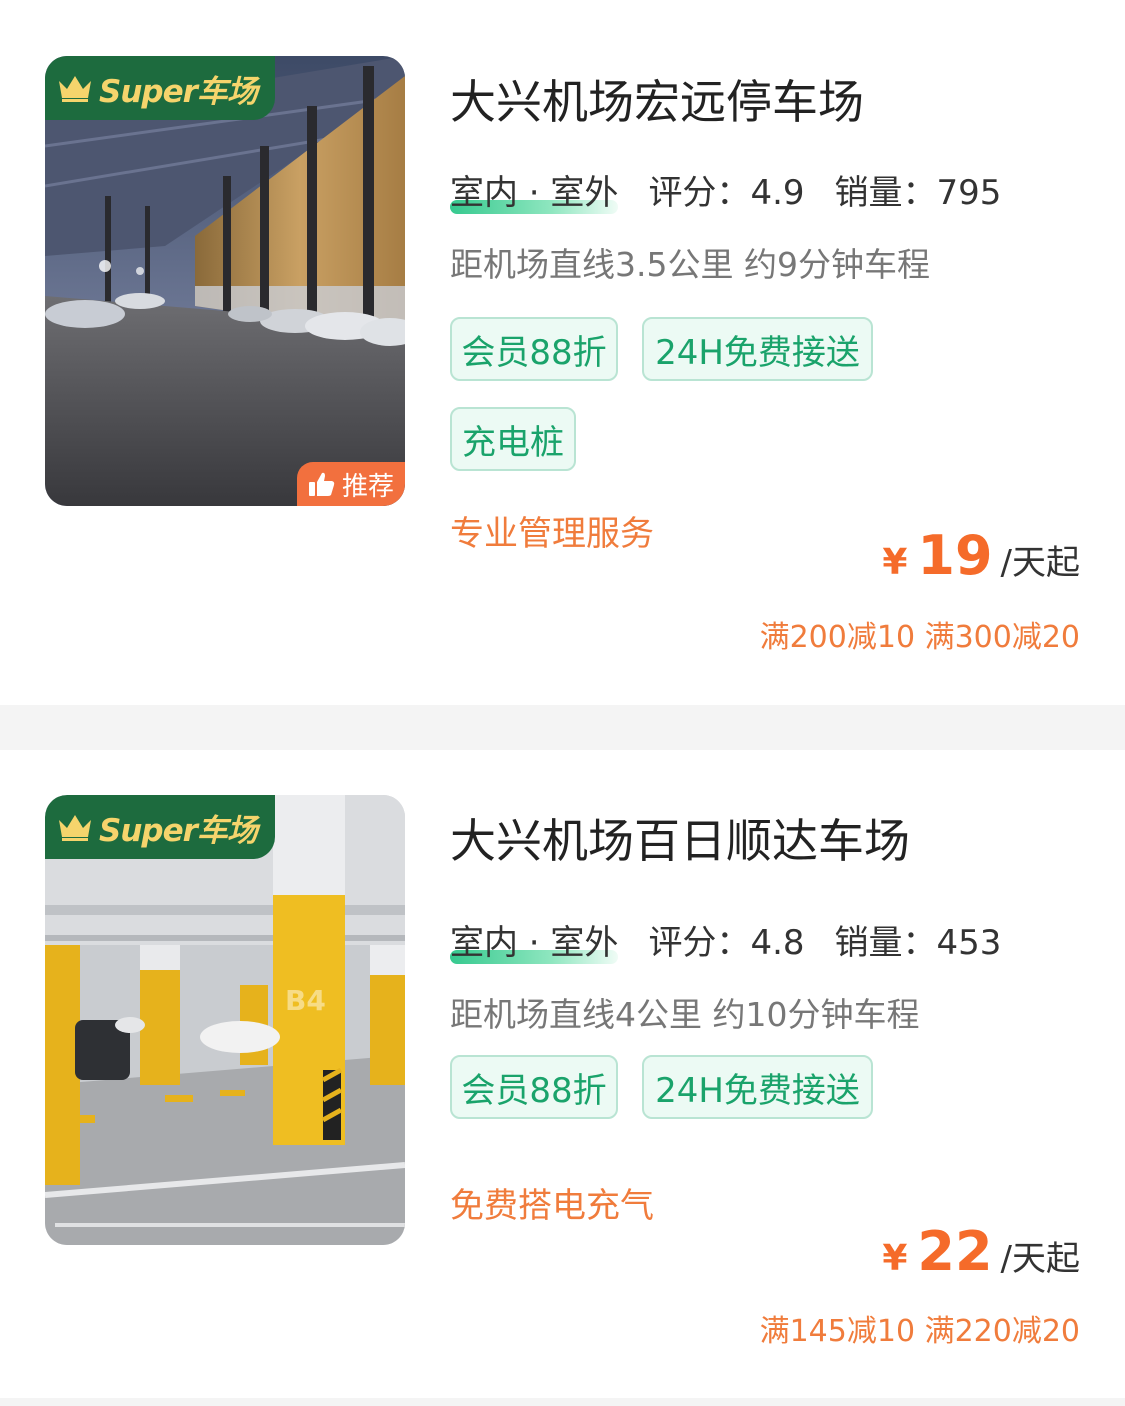 This screenshot has width=1125, height=1406. What do you see at coordinates (919, 637) in the screenshot?
I see `discount-info: 满200减10 满300减20` at bounding box center [919, 637].